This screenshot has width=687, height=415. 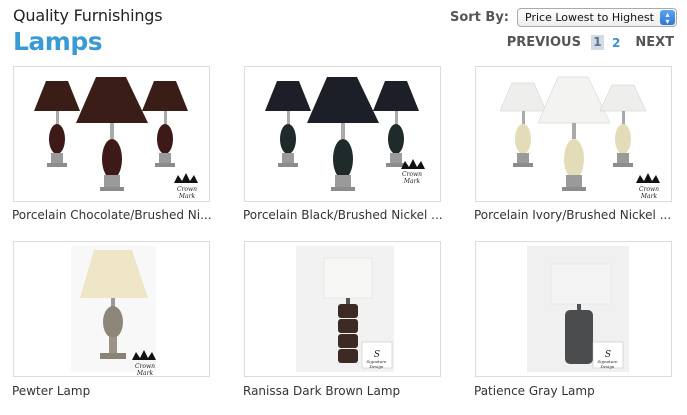 I want to click on page-2-link: 2, so click(x=616, y=43).